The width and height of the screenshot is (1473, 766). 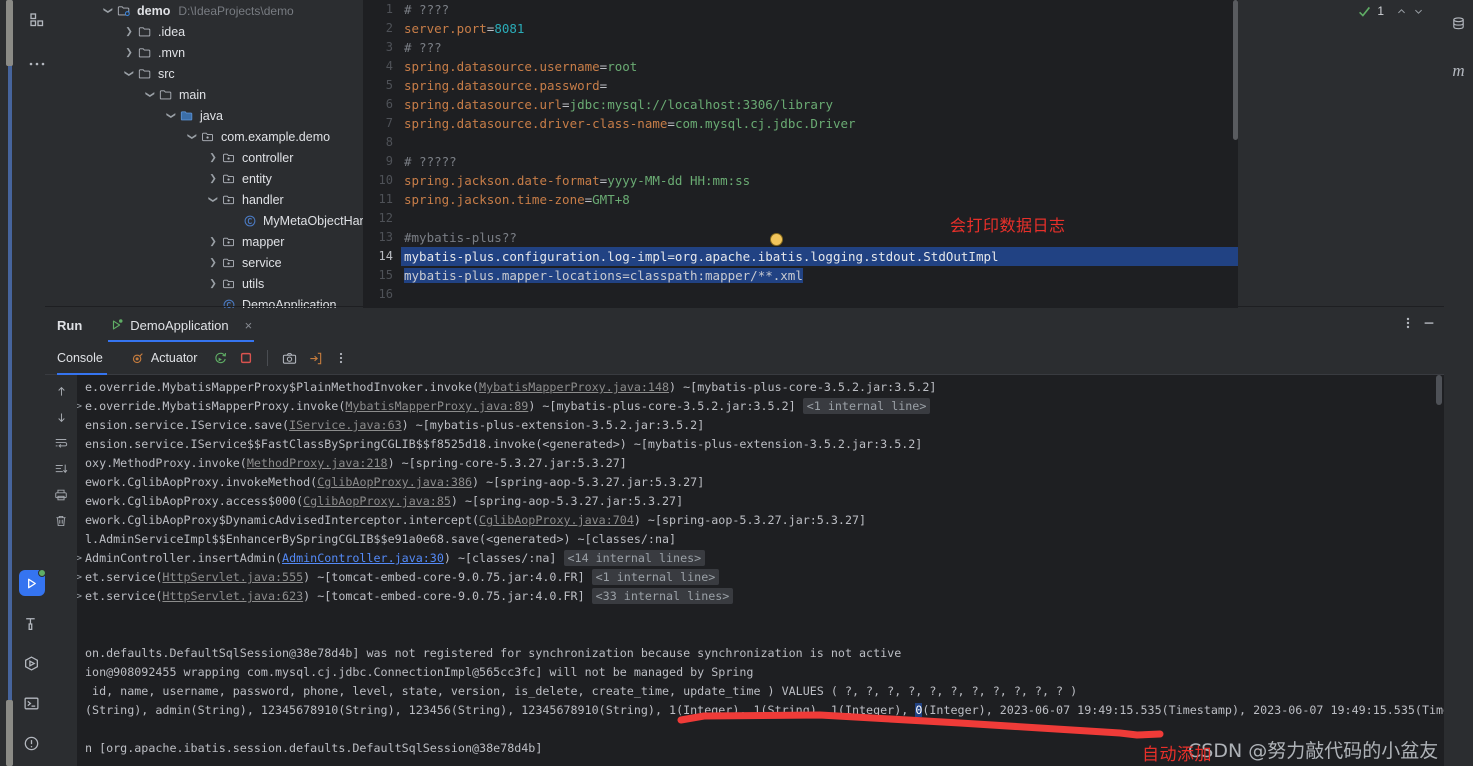 I want to click on vertical-ellipsis-icon, so click(x=1408, y=325).